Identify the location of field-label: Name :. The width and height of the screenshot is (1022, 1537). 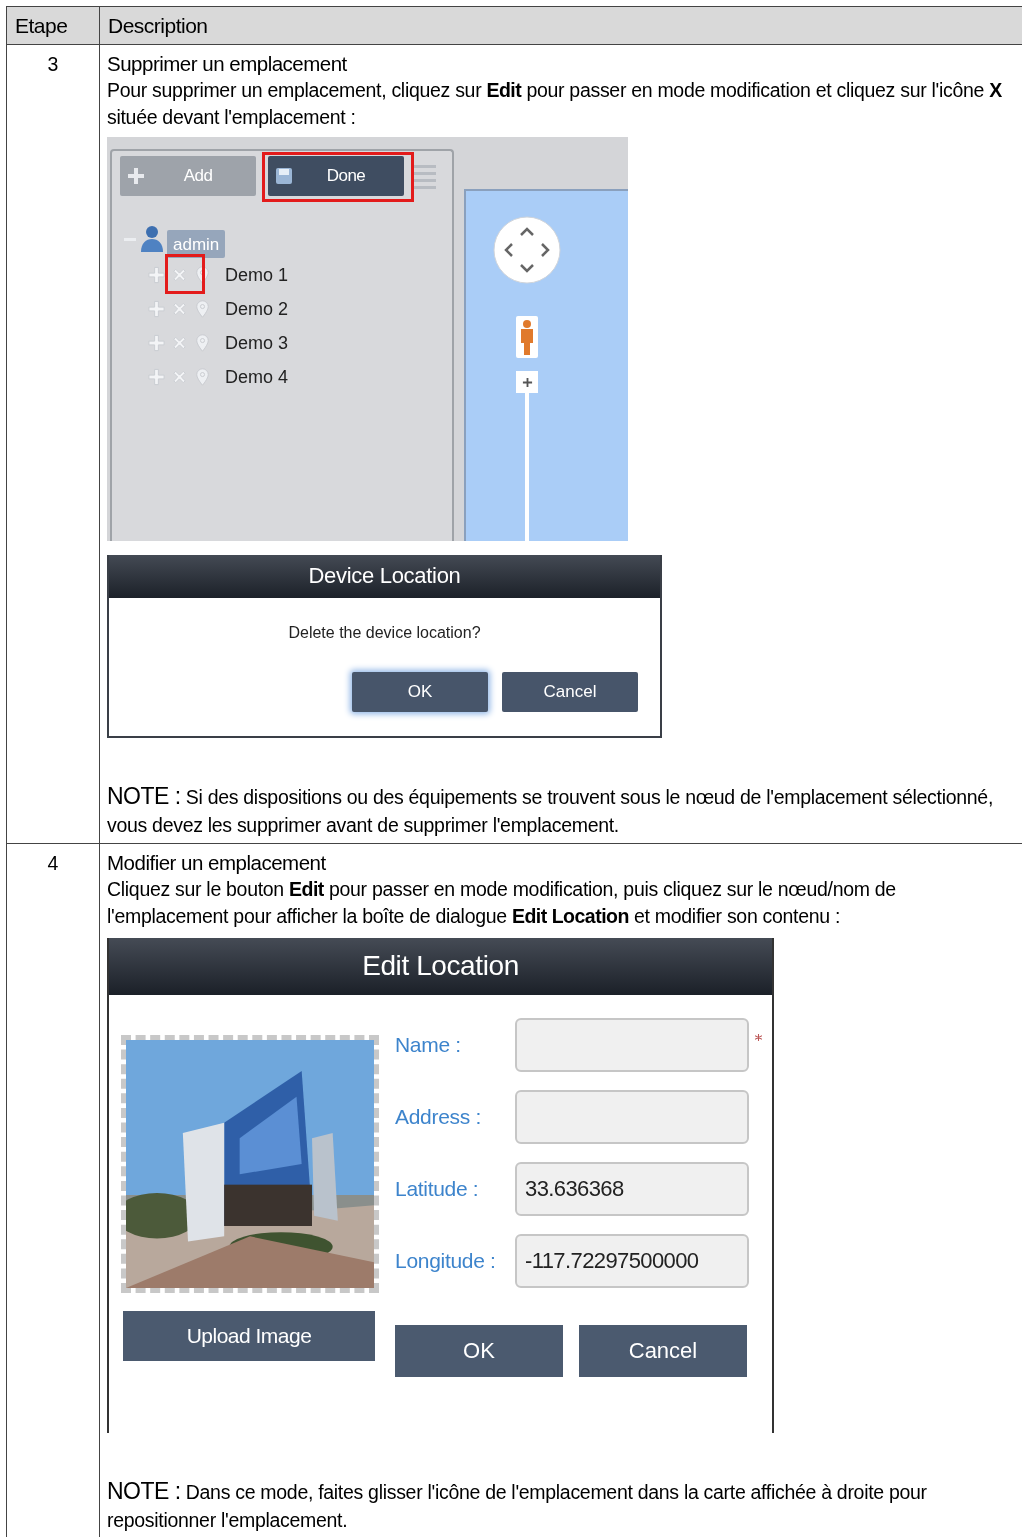
(428, 1045).